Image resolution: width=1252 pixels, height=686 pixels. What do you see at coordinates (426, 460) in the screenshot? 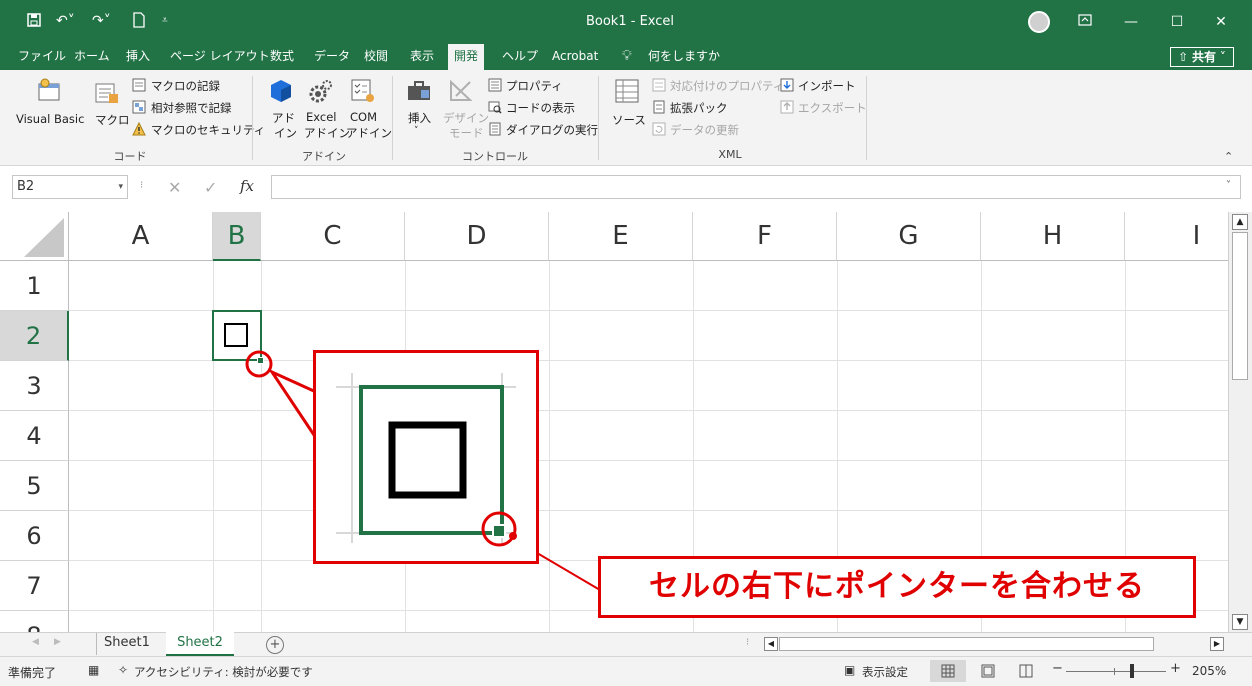
I see `zoomed-cell-illustration` at bounding box center [426, 460].